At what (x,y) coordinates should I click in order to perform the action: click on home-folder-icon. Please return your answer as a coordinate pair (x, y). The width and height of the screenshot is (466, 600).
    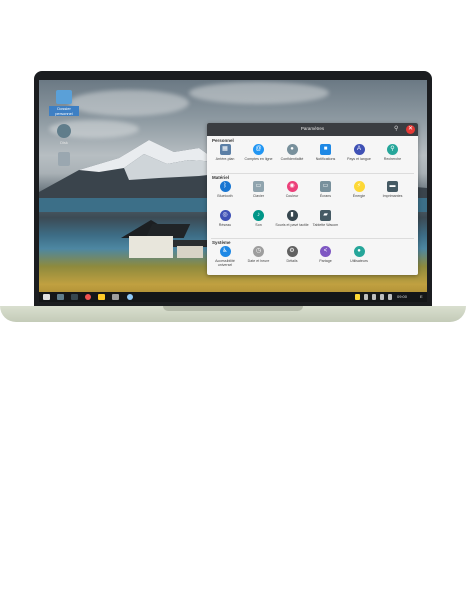
    Looking at the image, I should click on (64, 97).